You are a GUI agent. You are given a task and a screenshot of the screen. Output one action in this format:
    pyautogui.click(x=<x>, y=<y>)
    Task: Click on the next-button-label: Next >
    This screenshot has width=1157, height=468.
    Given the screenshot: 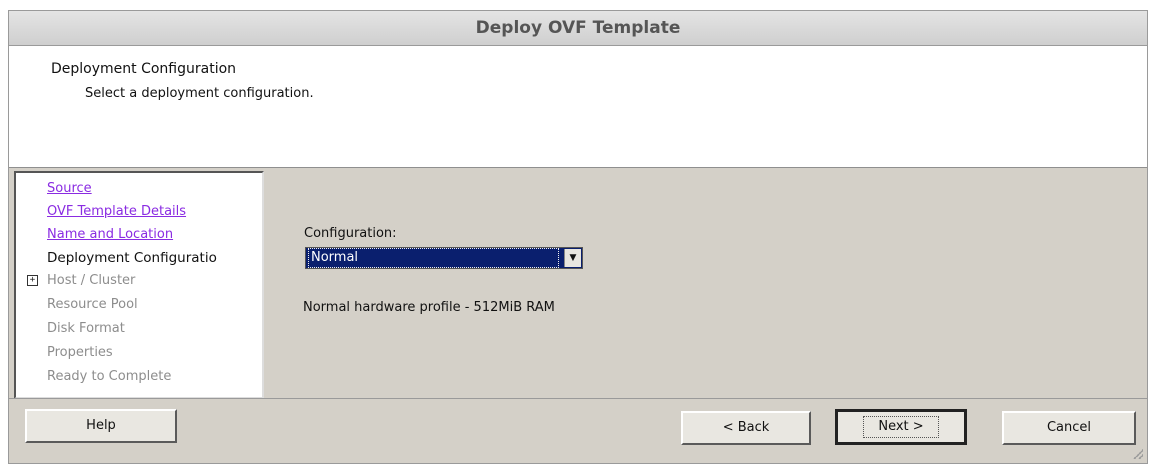 What is the action you would take?
    pyautogui.click(x=901, y=427)
    